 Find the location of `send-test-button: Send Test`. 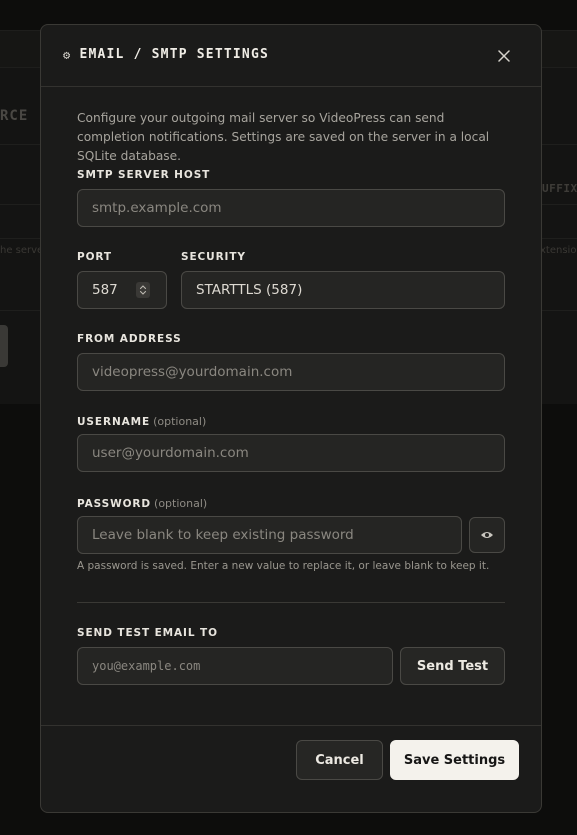

send-test-button: Send Test is located at coordinates (452, 666).